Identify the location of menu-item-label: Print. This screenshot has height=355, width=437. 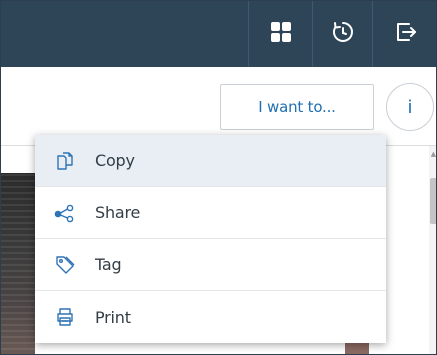
(113, 317).